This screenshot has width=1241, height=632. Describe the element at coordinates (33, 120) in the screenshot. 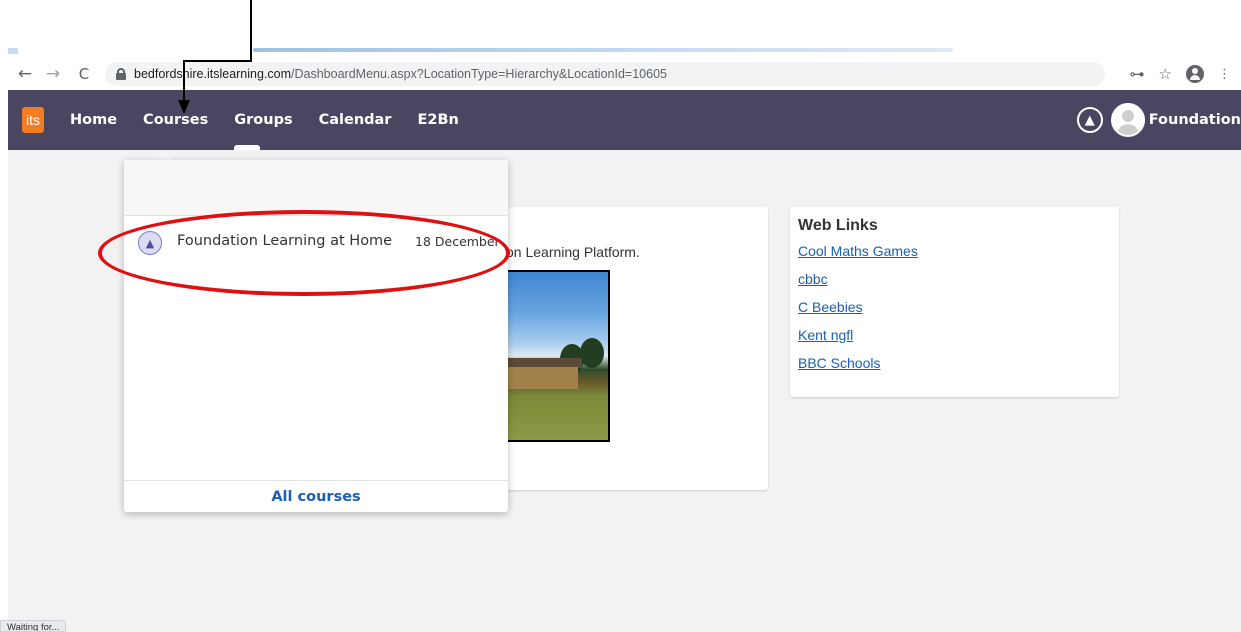

I see `itslearning-logo: its` at that location.